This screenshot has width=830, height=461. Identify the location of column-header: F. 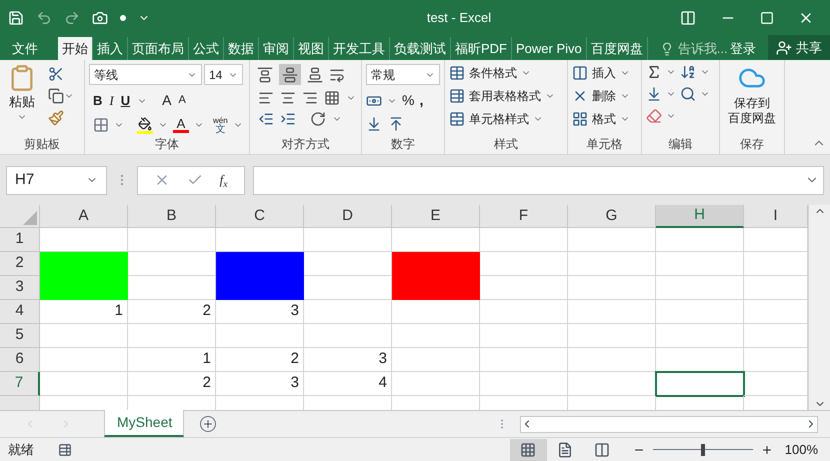
(524, 216).